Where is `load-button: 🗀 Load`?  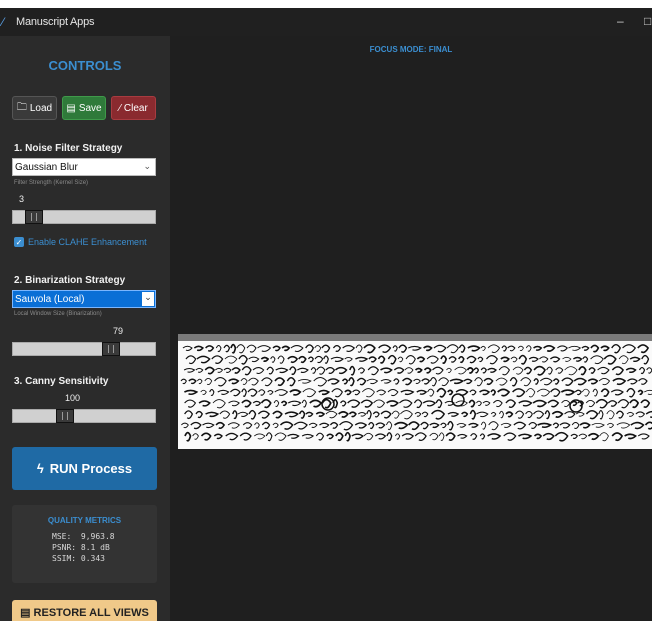
load-button: 🗀 Load is located at coordinates (34, 108).